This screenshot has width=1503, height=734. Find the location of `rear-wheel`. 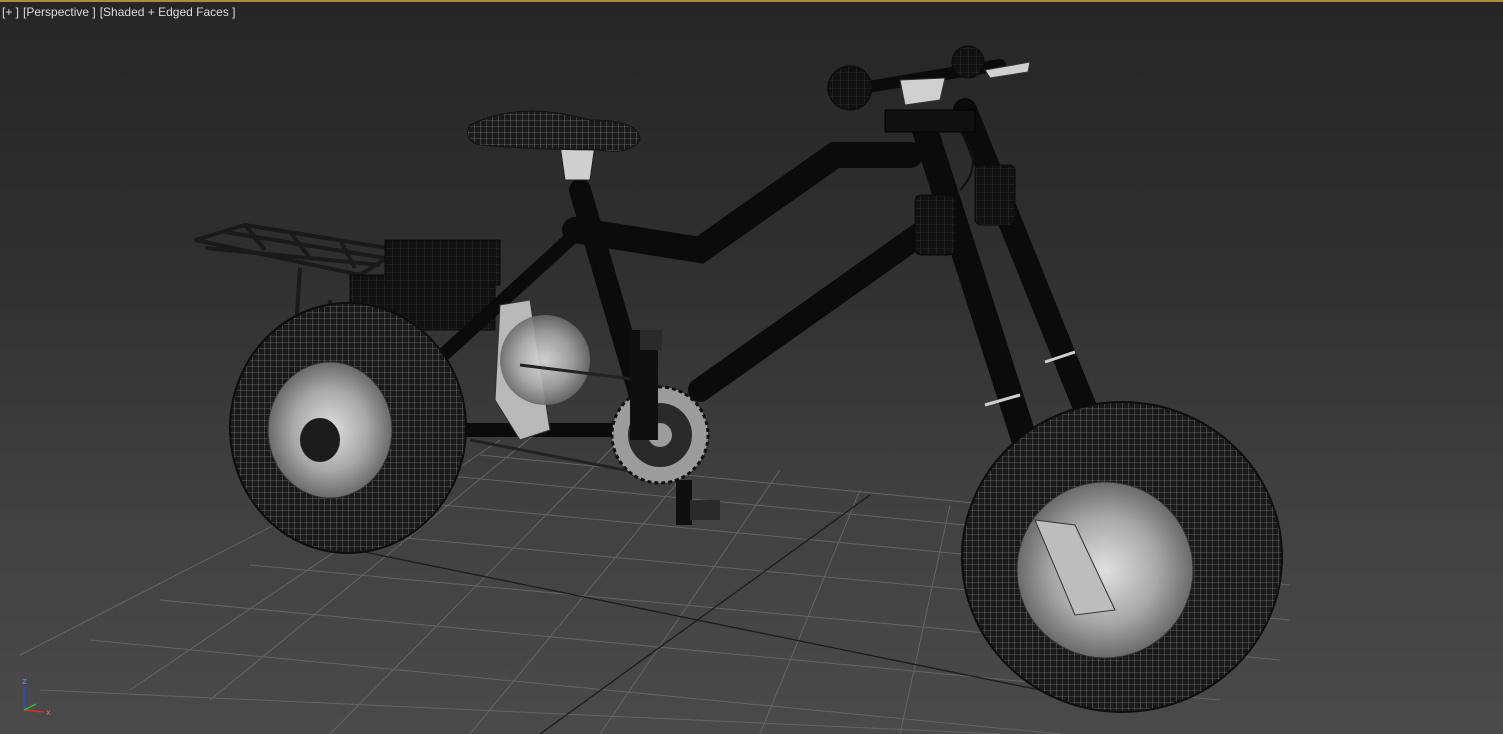

rear-wheel is located at coordinates (348, 428).